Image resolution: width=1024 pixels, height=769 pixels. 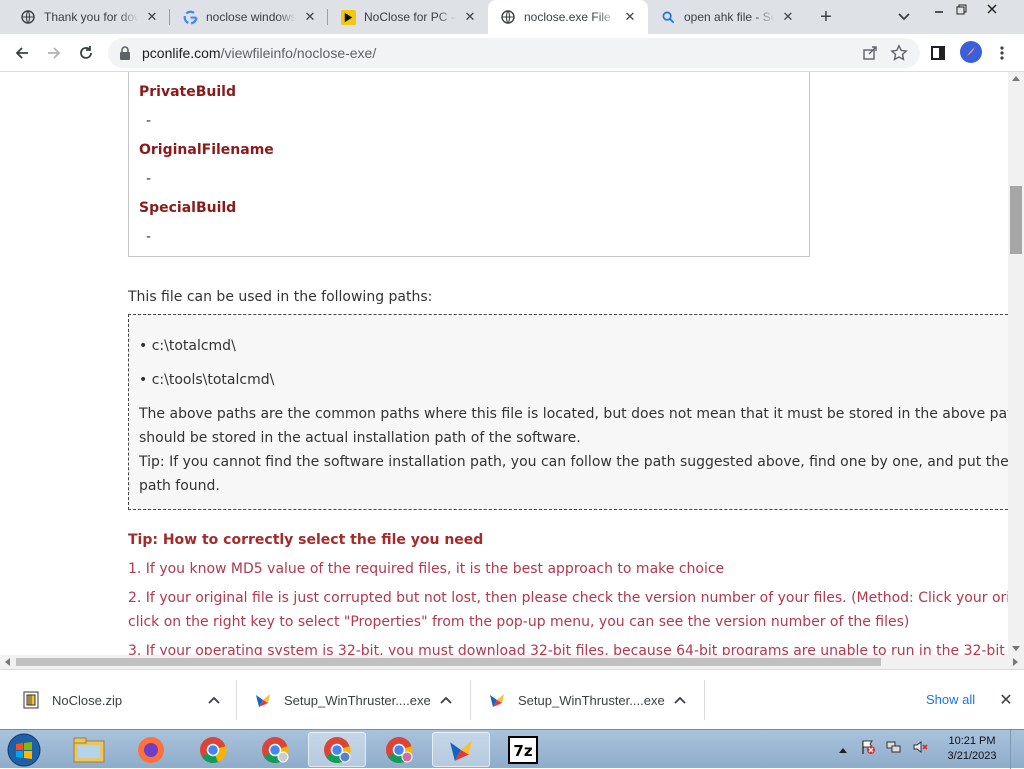 I want to click on download-item-winthruster-2: Setup_WinThruster....exe, so click(x=594, y=700).